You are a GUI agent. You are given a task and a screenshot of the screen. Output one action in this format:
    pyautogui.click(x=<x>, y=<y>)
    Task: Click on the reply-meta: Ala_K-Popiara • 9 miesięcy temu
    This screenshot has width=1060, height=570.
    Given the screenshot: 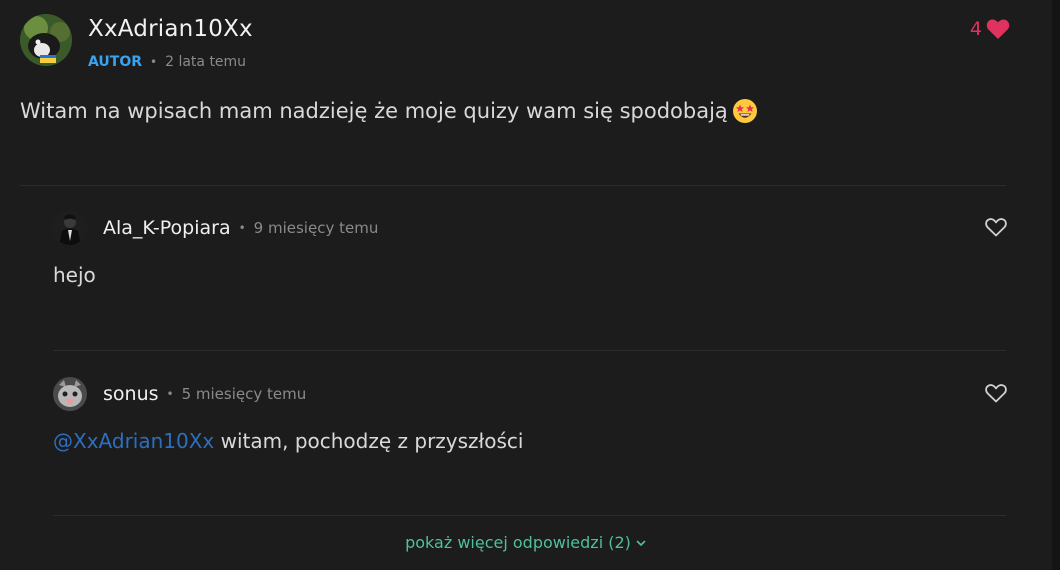 What is the action you would take?
    pyautogui.click(x=240, y=228)
    